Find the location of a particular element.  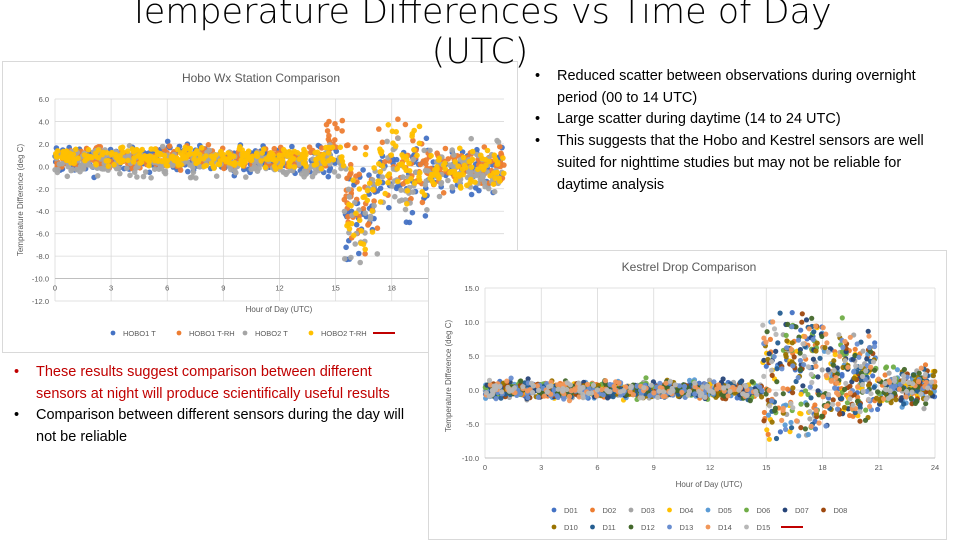

legend-label: D15 is located at coordinates (764, 527).